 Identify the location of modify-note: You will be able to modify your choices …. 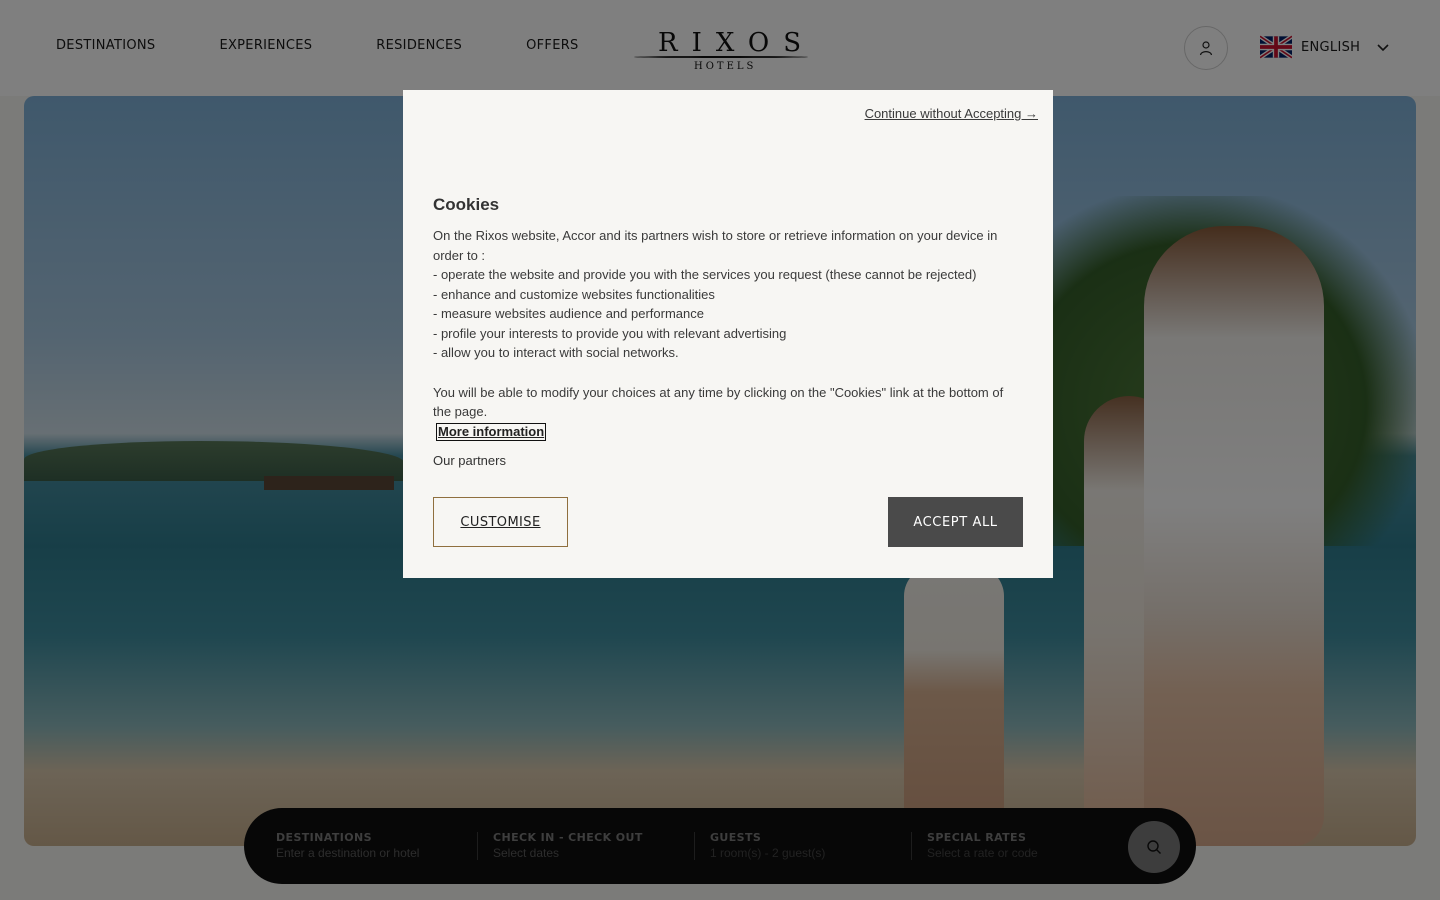
(718, 402).